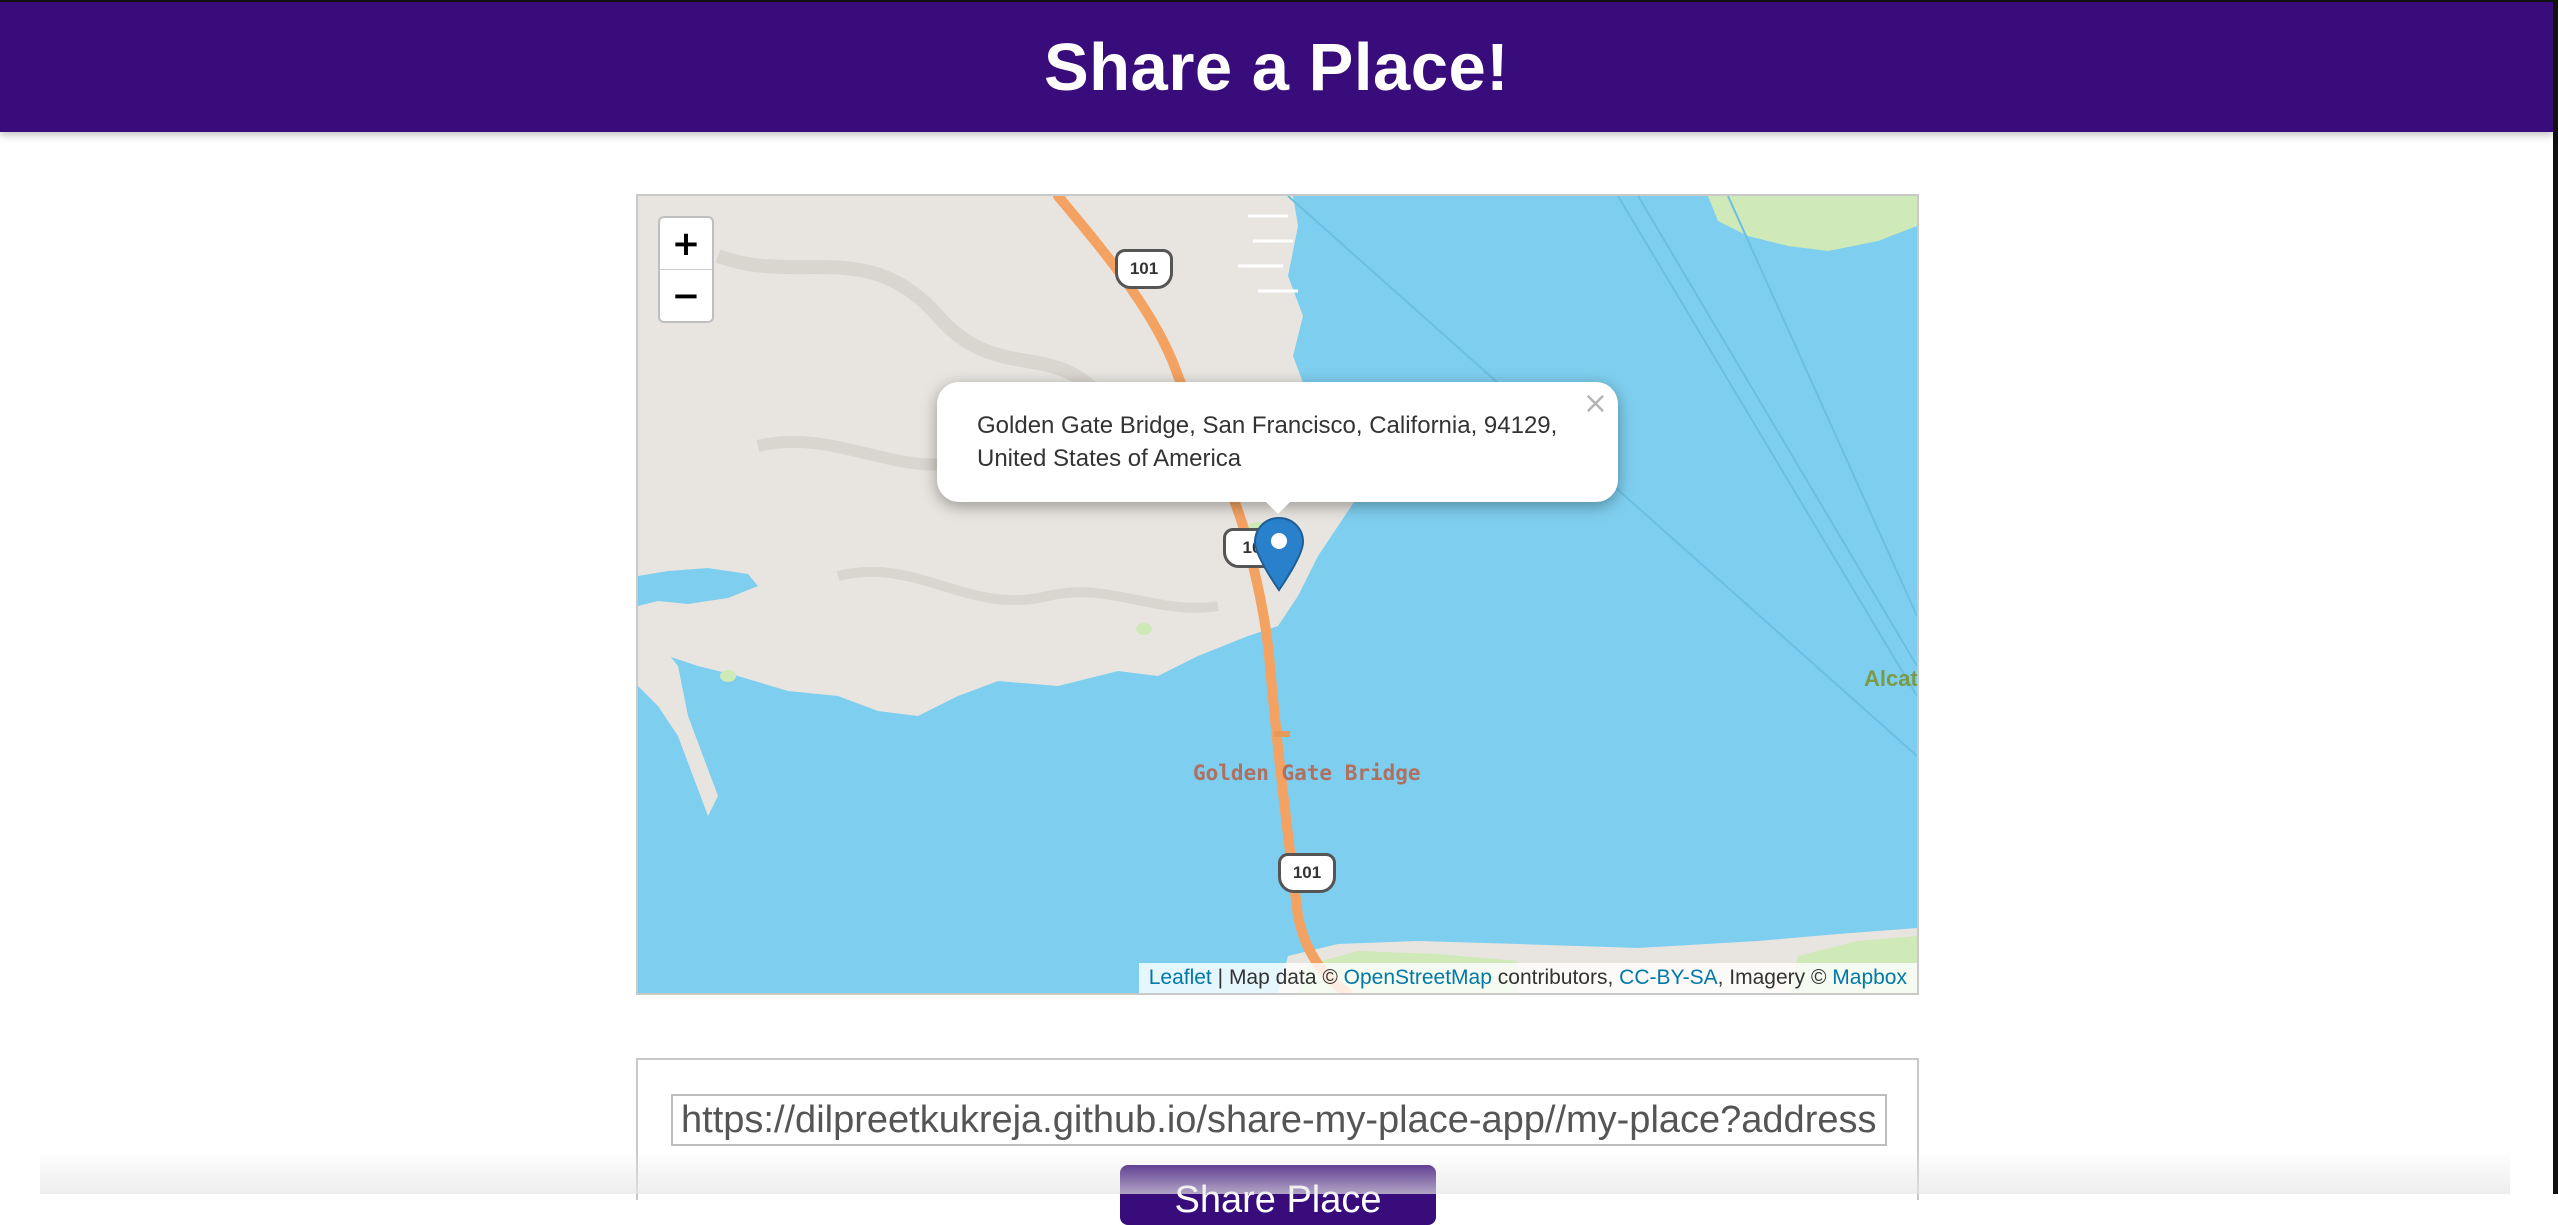 The height and width of the screenshot is (1225, 2558). I want to click on attribution-imagery: , Imagery ©, so click(1772, 977).